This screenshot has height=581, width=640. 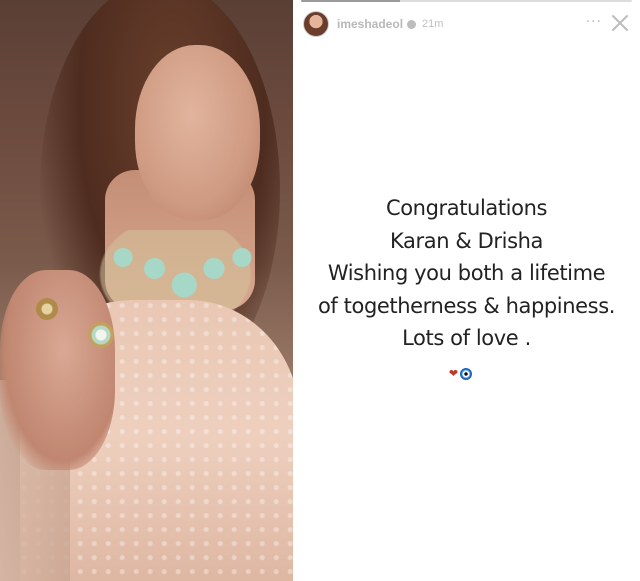 I want to click on verified-badge-icon, so click(x=412, y=24).